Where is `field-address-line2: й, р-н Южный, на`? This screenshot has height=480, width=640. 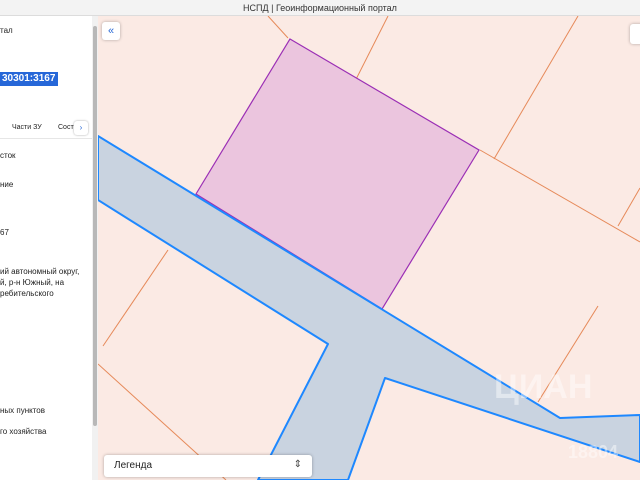 field-address-line2: й, р-н Южный, на is located at coordinates (32, 282).